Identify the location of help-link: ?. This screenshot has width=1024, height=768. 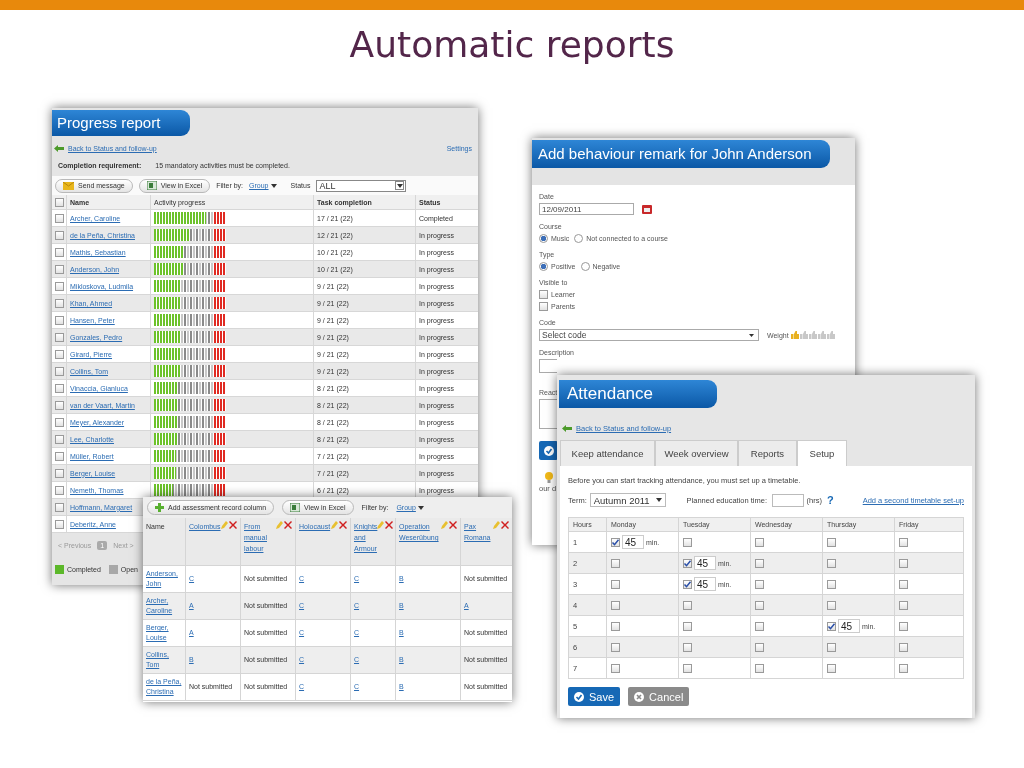
(830, 500).